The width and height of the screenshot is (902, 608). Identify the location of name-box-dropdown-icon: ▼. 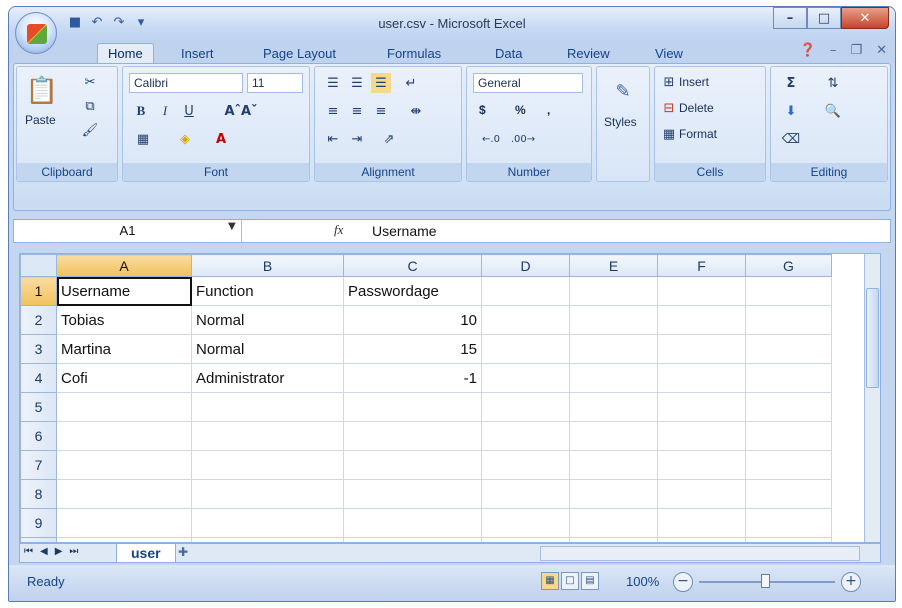
(232, 226).